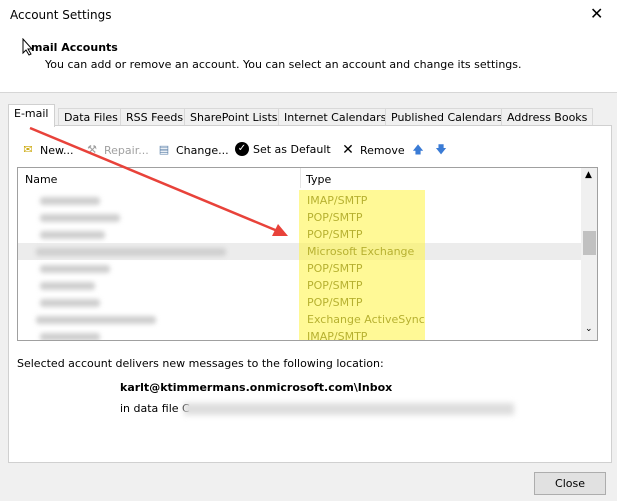  What do you see at coordinates (61, 15) in the screenshot?
I see `window-title: Account Settings` at bounding box center [61, 15].